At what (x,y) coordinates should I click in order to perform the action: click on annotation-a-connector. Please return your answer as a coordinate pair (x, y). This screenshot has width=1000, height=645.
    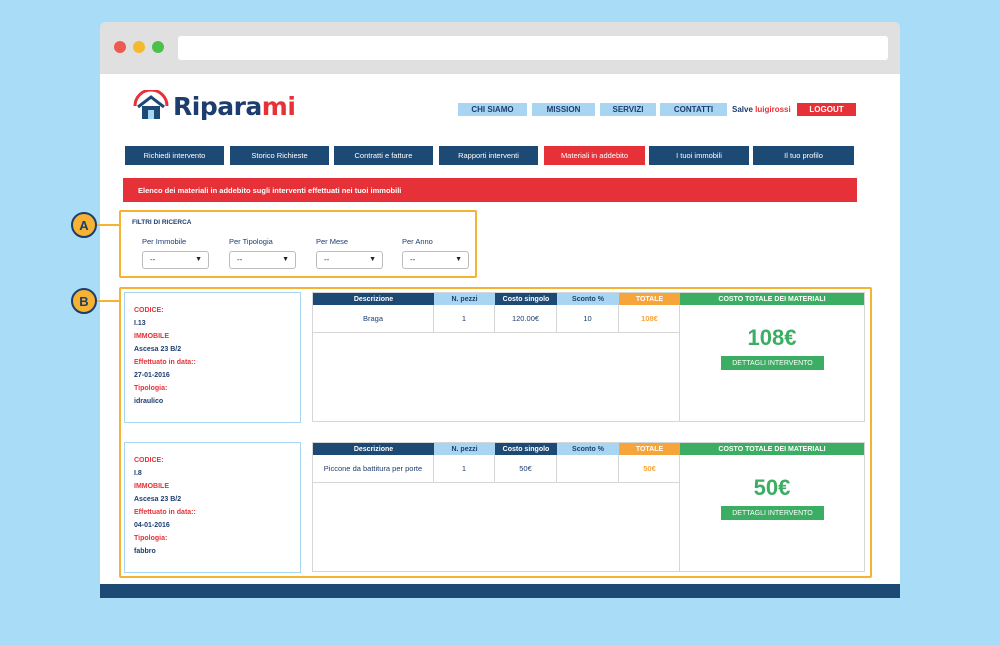
    Looking at the image, I should click on (108, 225).